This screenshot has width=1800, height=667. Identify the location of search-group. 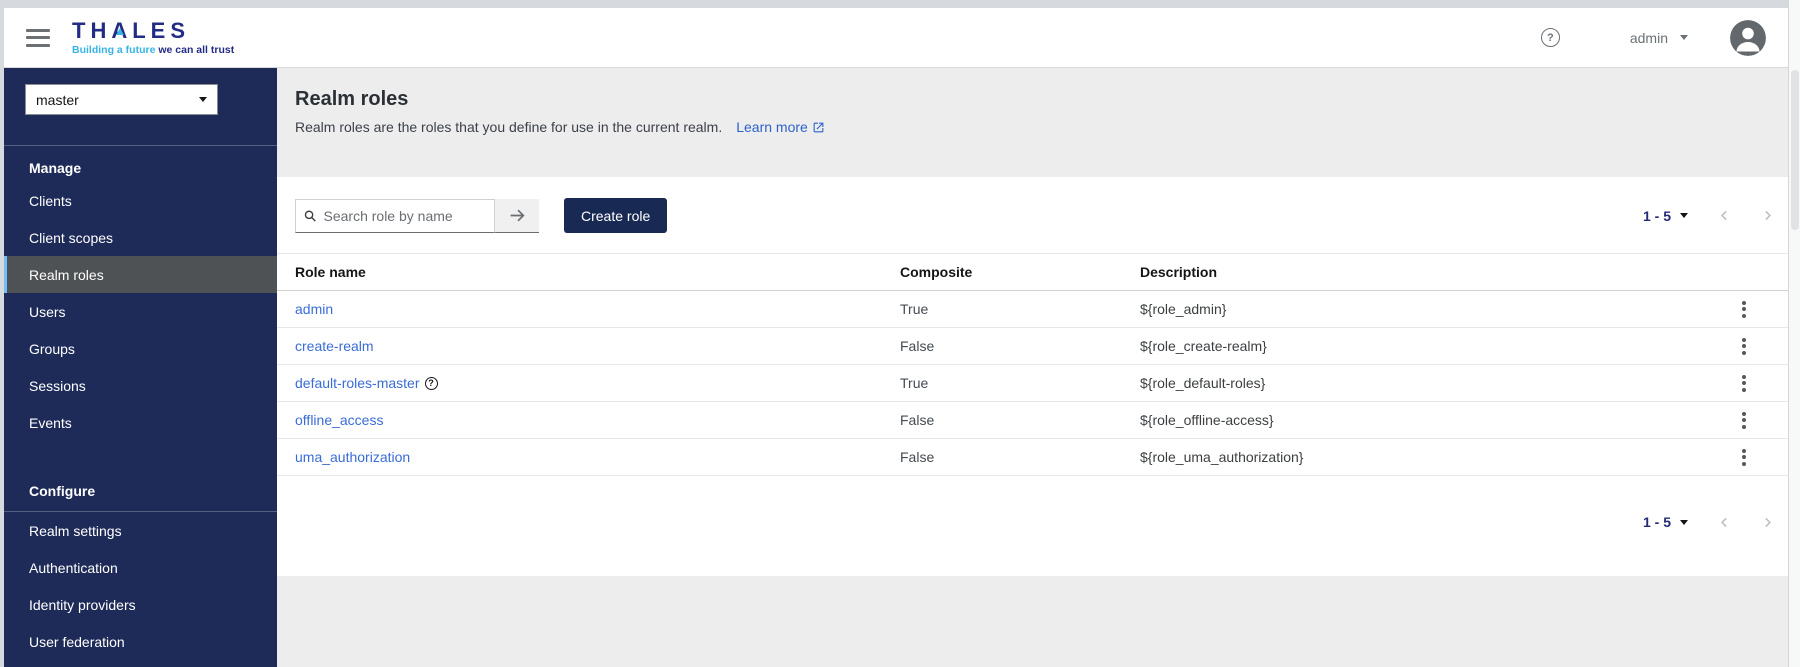
(417, 215).